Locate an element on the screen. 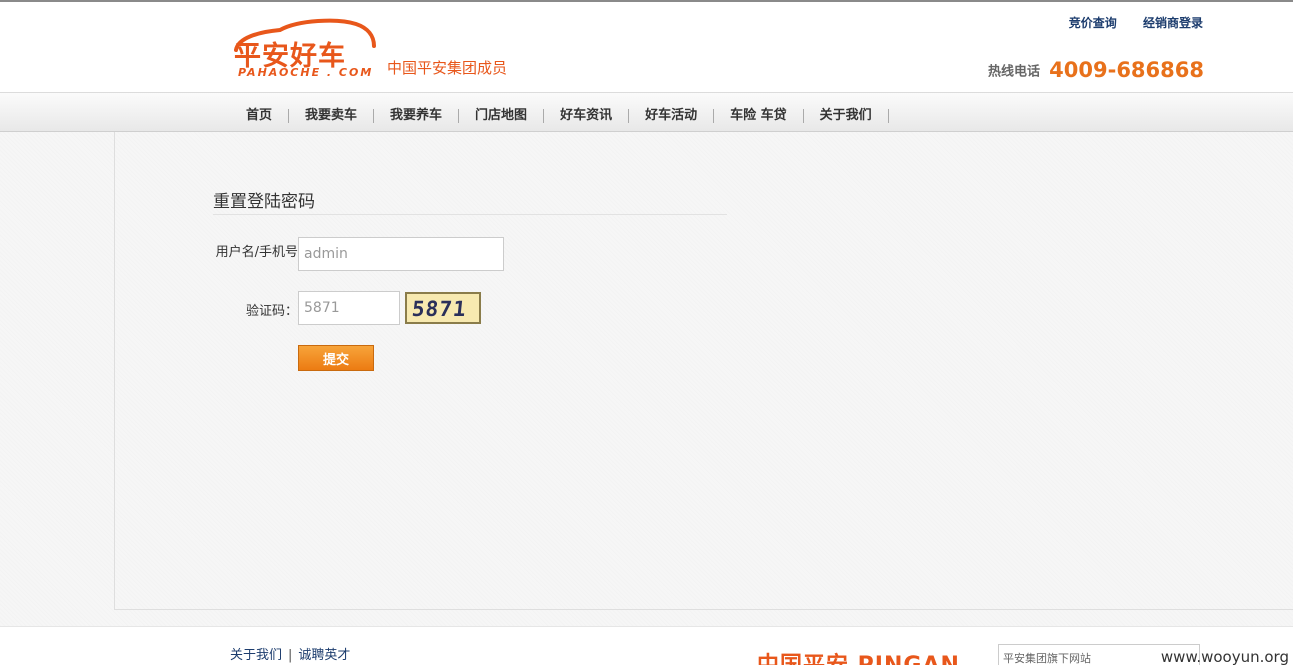 The width and height of the screenshot is (1293, 665). hotline: 热线电话 4009-686868 is located at coordinates (1096, 70).